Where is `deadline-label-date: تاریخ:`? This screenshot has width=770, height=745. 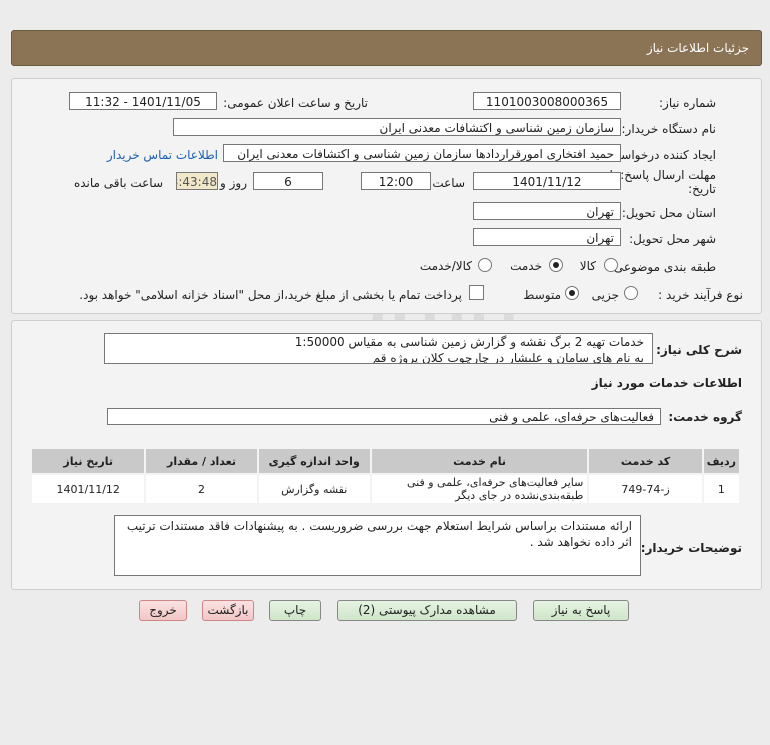 deadline-label-date: تاریخ: is located at coordinates (702, 189).